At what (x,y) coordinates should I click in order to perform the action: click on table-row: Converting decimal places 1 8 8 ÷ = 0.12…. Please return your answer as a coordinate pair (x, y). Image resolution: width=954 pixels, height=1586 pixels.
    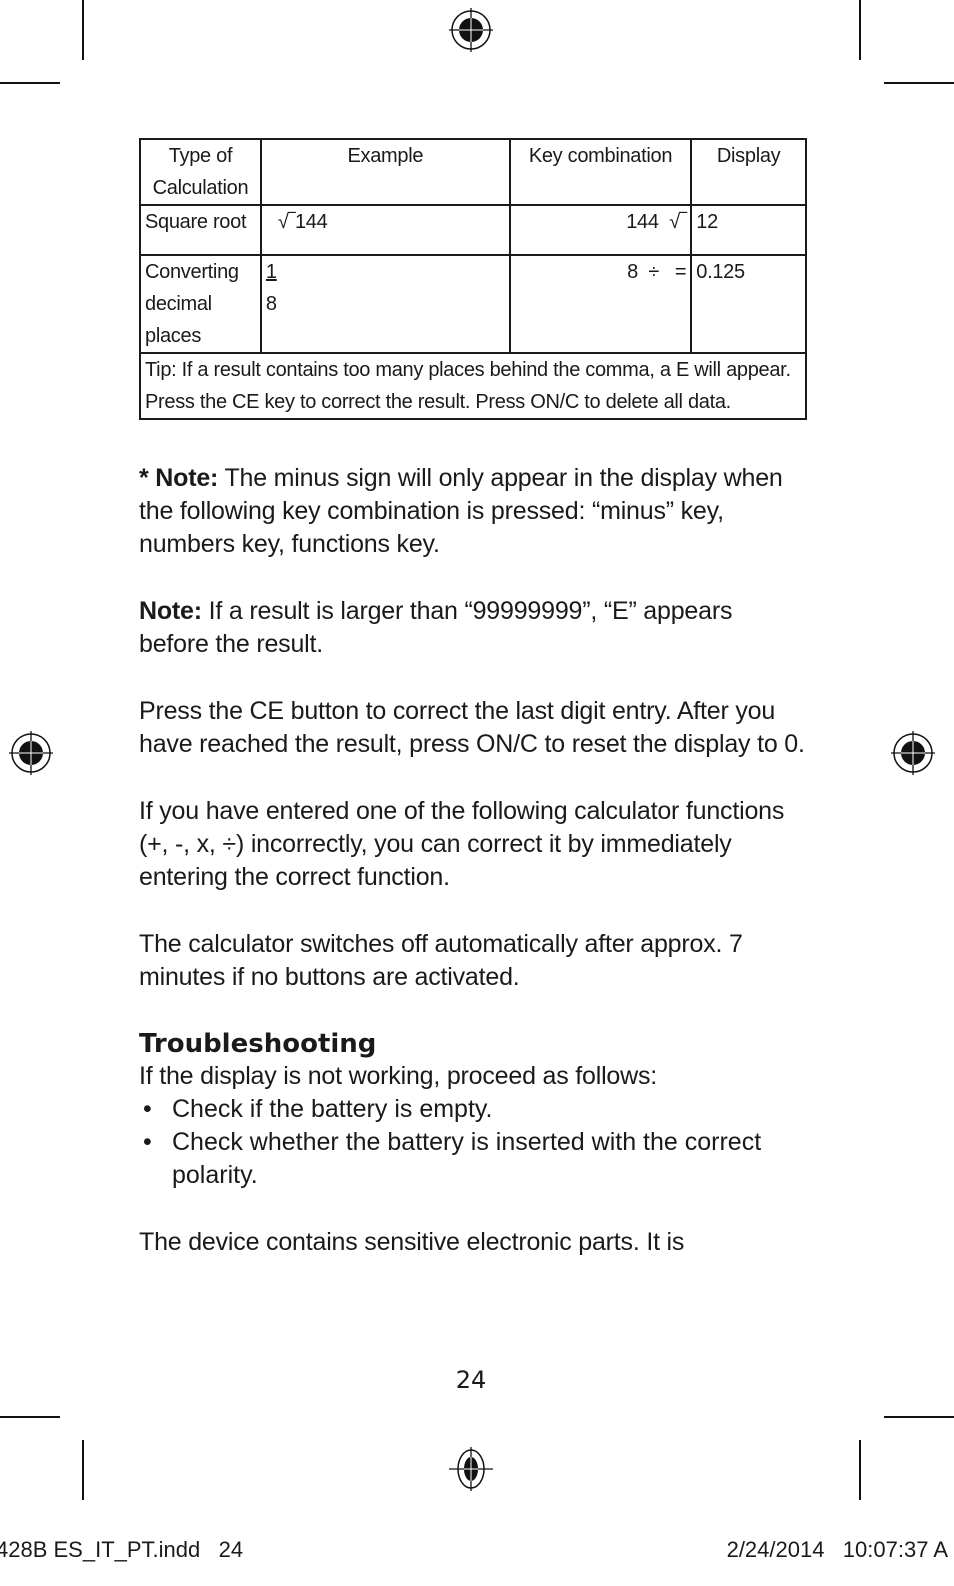
    Looking at the image, I should click on (473, 304).